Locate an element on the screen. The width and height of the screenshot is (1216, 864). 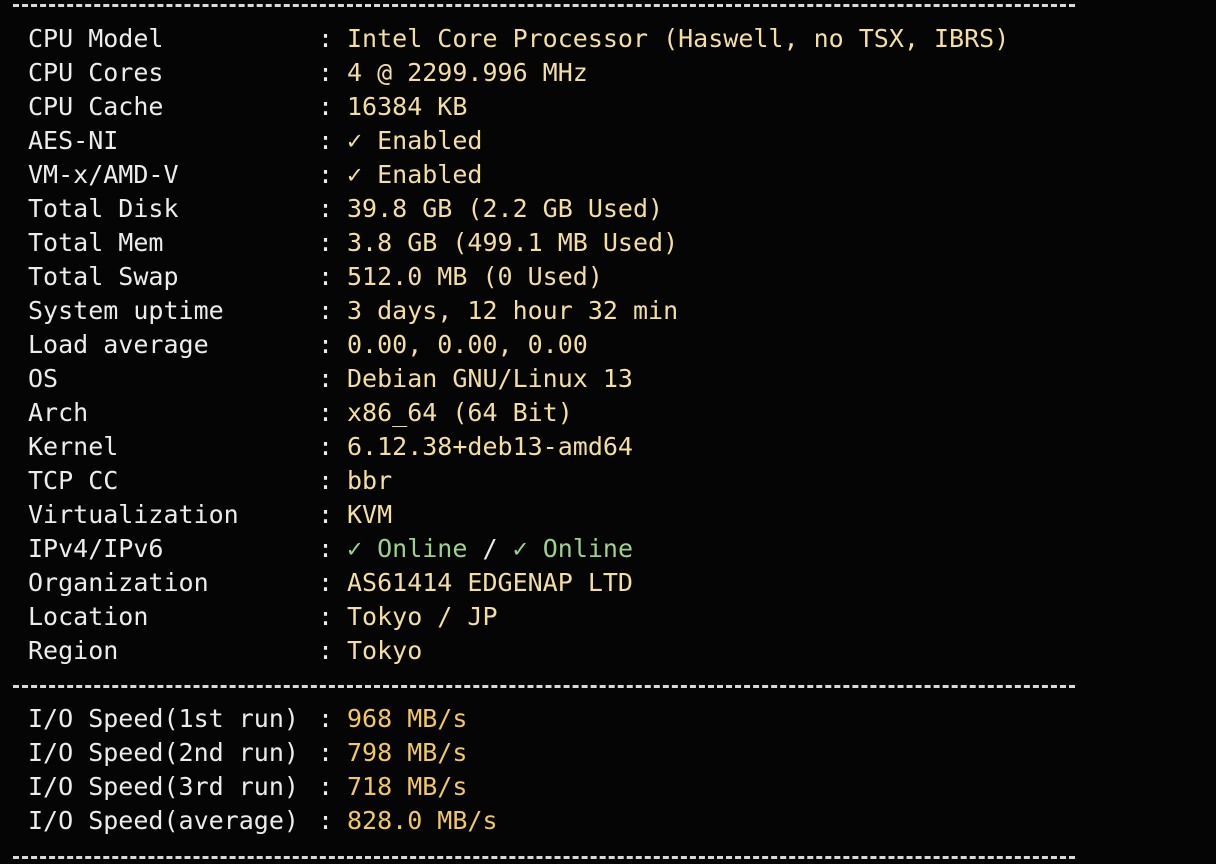
row-label: System uptime is located at coordinates (126, 310).